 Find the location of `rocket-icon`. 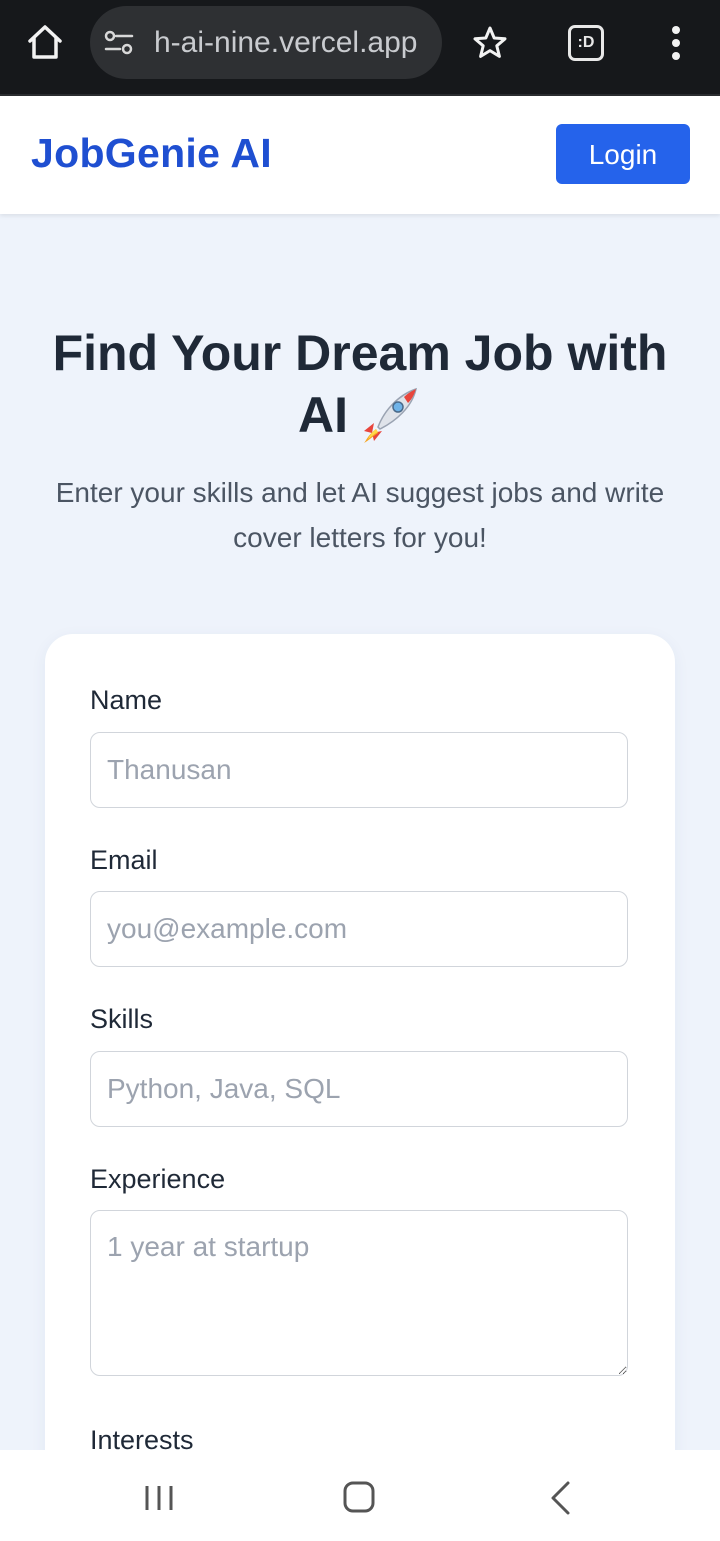

rocket-icon is located at coordinates (391, 415).